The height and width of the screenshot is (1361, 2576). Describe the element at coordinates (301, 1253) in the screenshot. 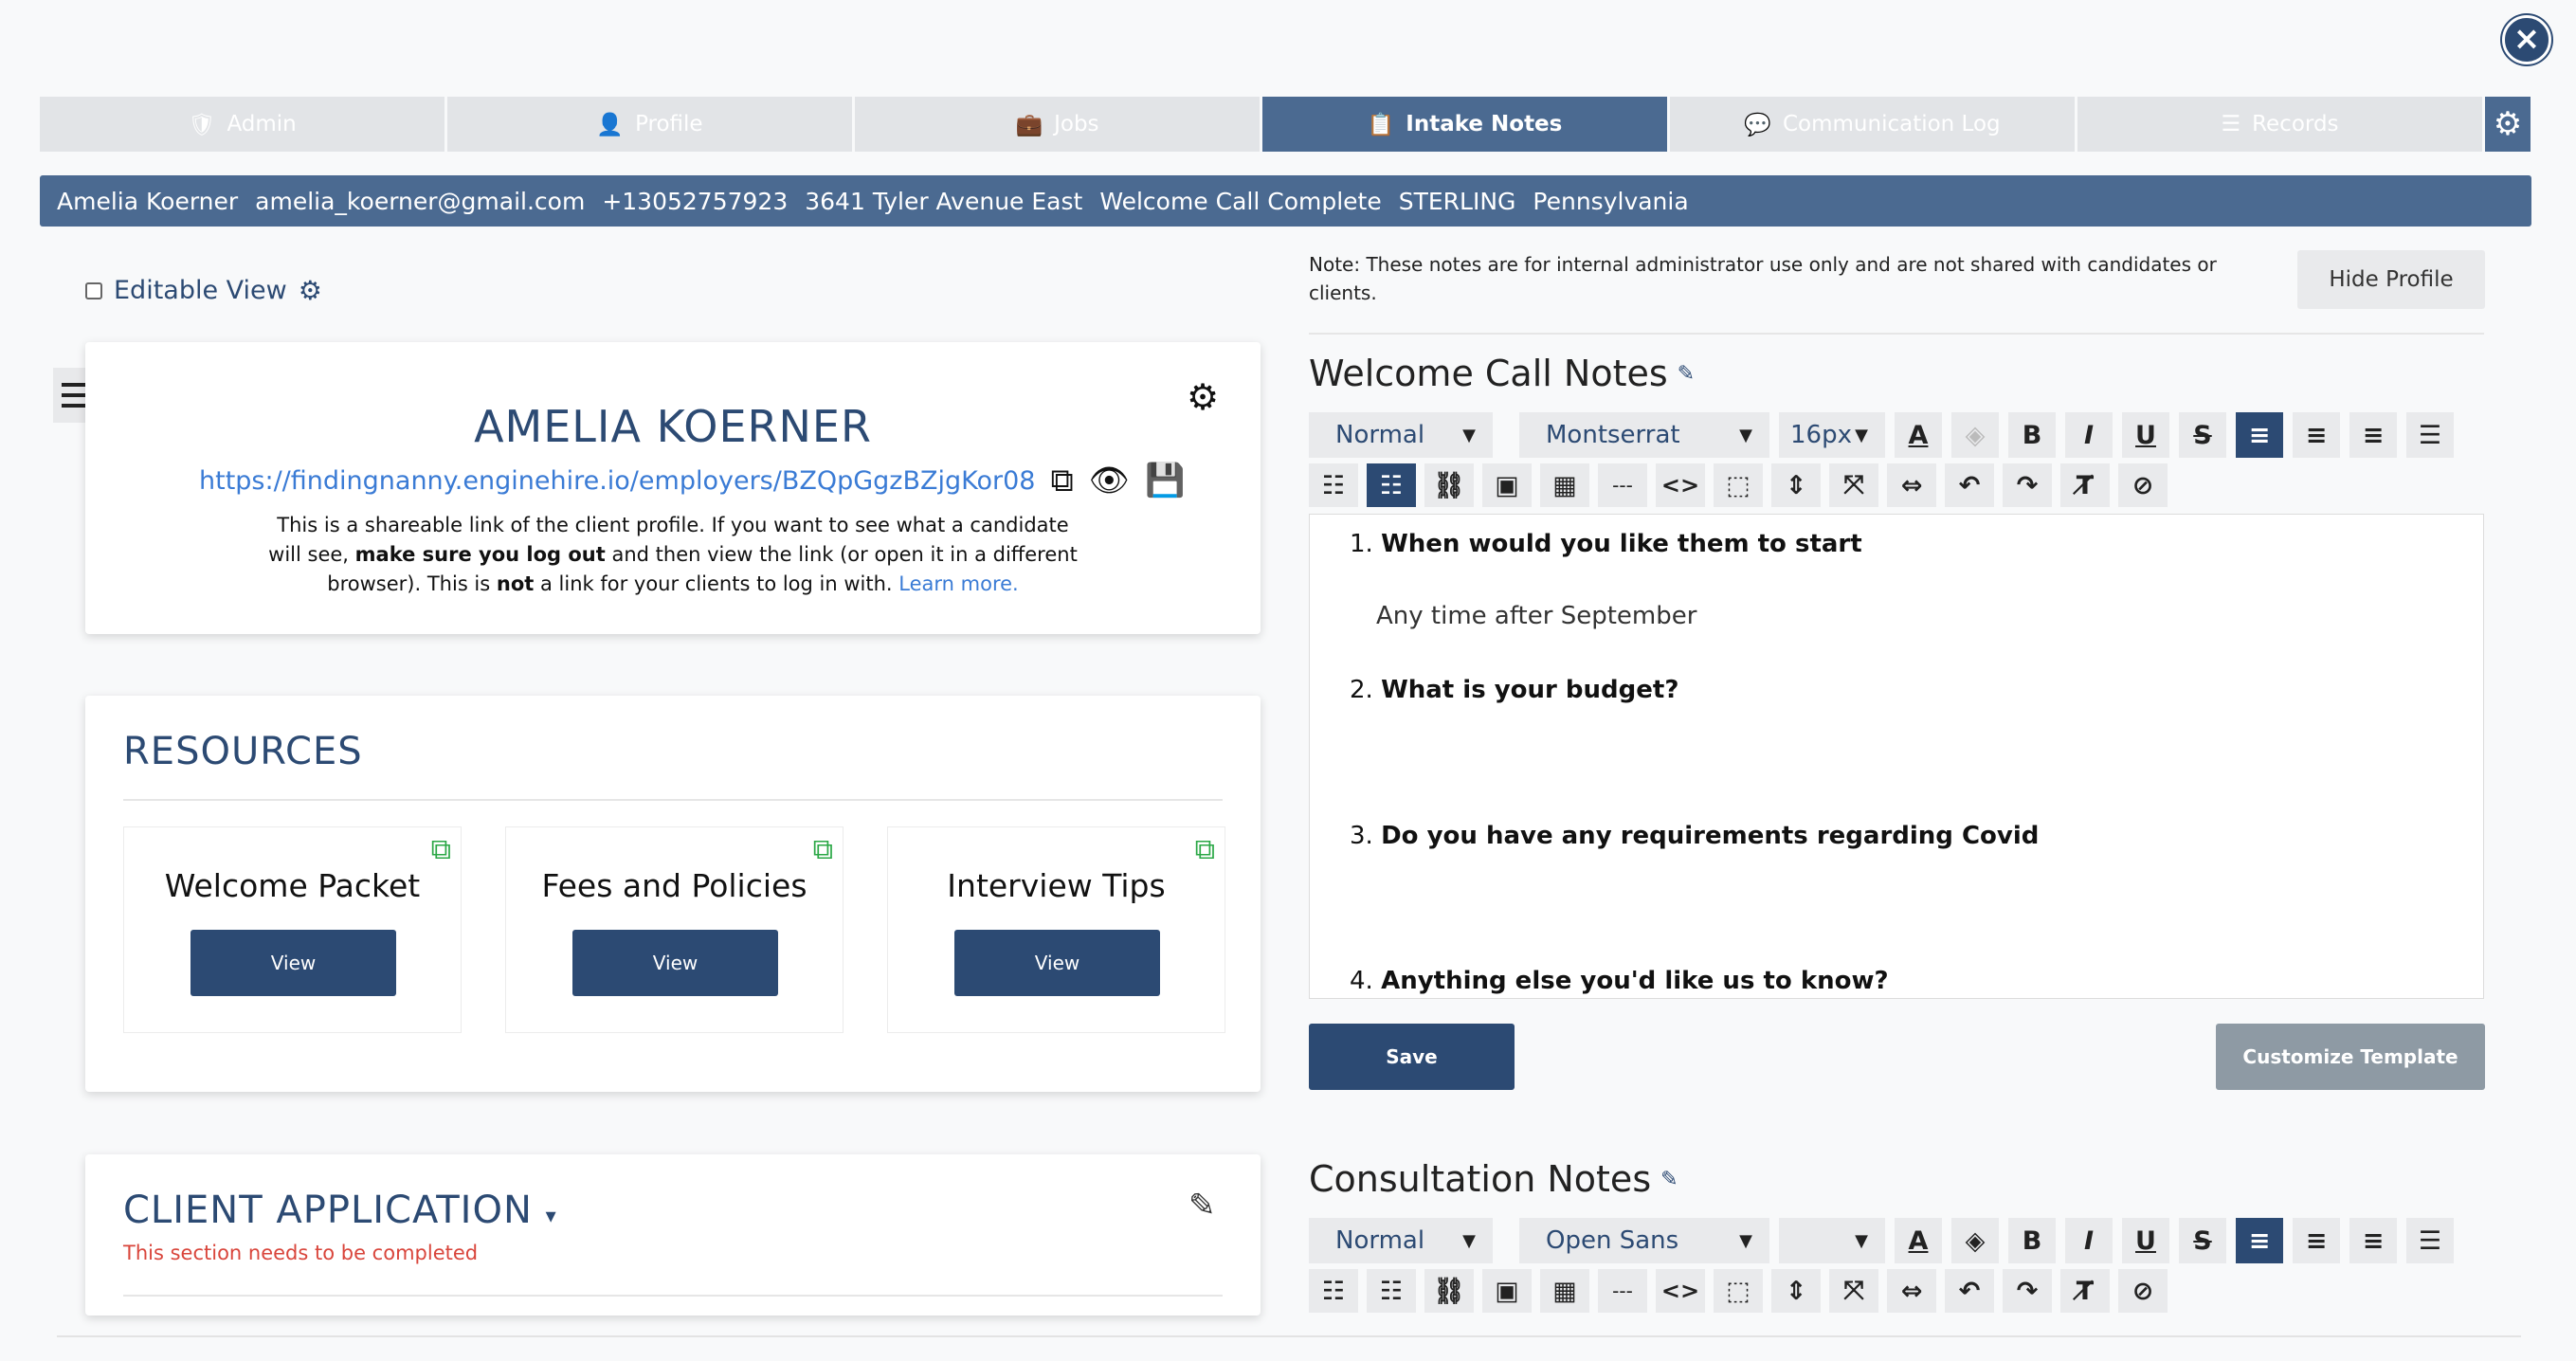

I see `section-warning: This section needs to be completed` at that location.